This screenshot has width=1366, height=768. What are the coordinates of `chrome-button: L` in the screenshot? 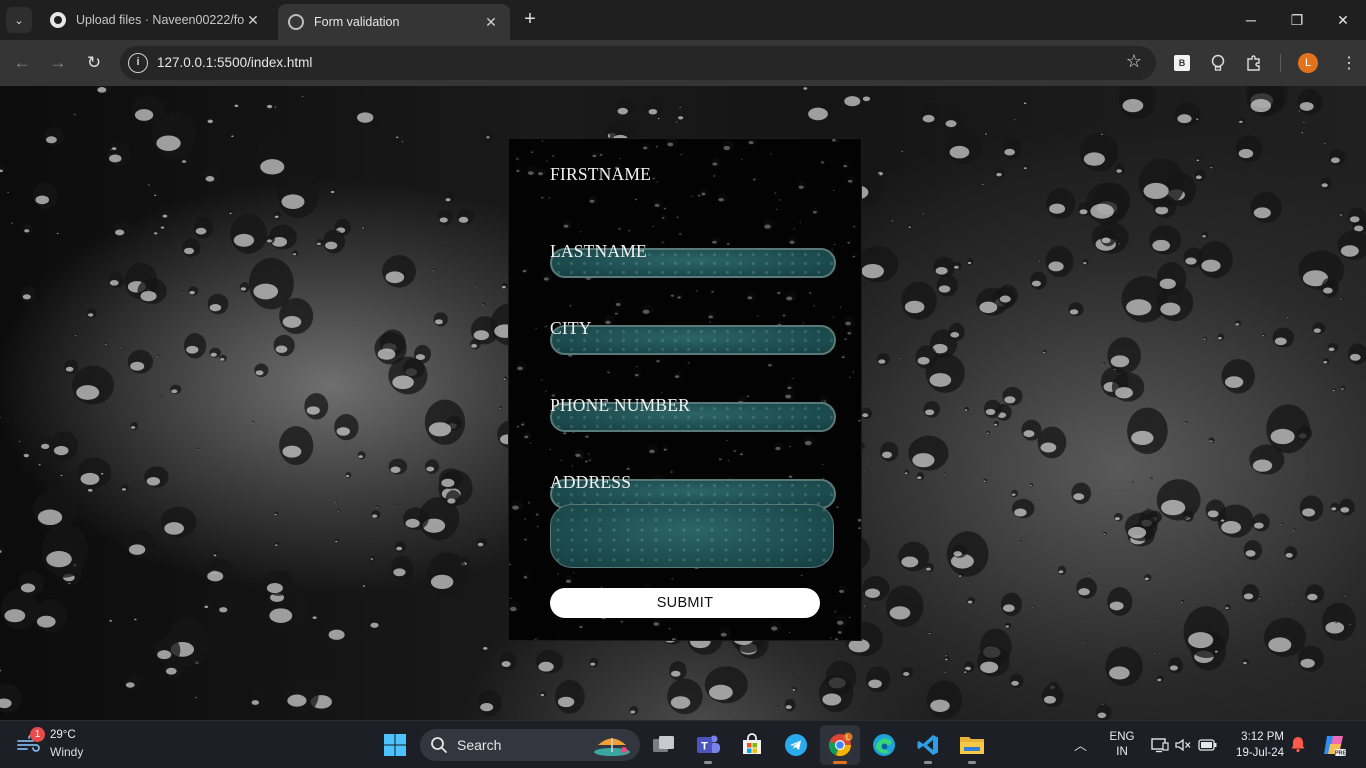 It's located at (840, 745).